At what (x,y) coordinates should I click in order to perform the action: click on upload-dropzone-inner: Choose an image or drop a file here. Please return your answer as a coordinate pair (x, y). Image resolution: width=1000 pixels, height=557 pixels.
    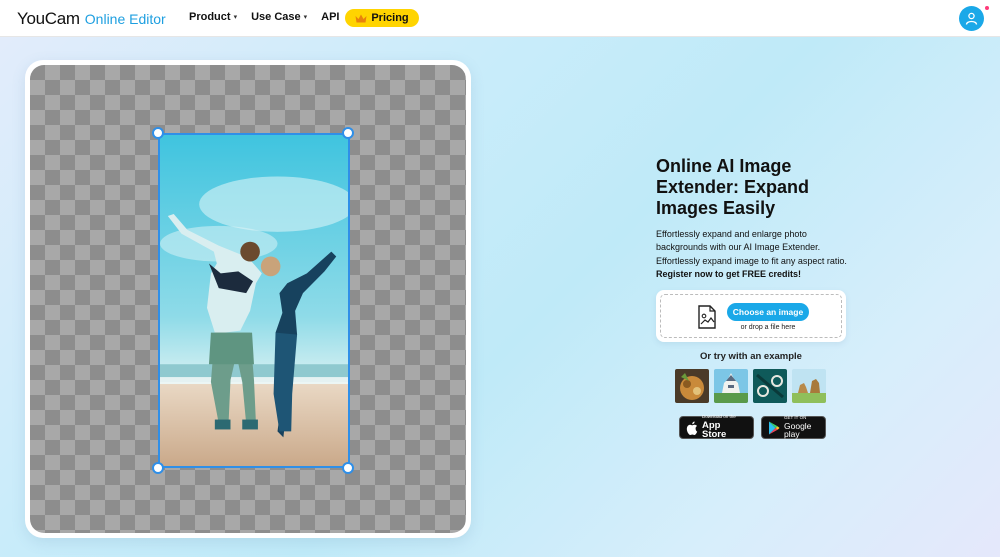
    Looking at the image, I should click on (751, 316).